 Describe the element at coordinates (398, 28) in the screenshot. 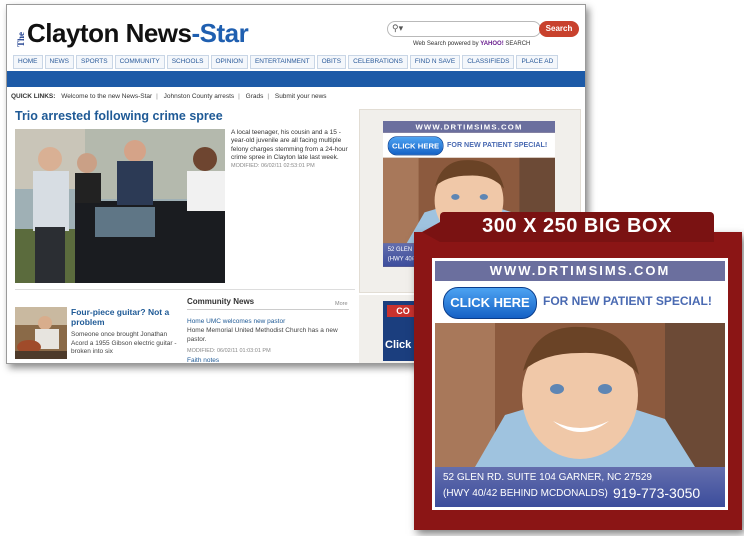

I see `search-icon: ⚲▾` at that location.